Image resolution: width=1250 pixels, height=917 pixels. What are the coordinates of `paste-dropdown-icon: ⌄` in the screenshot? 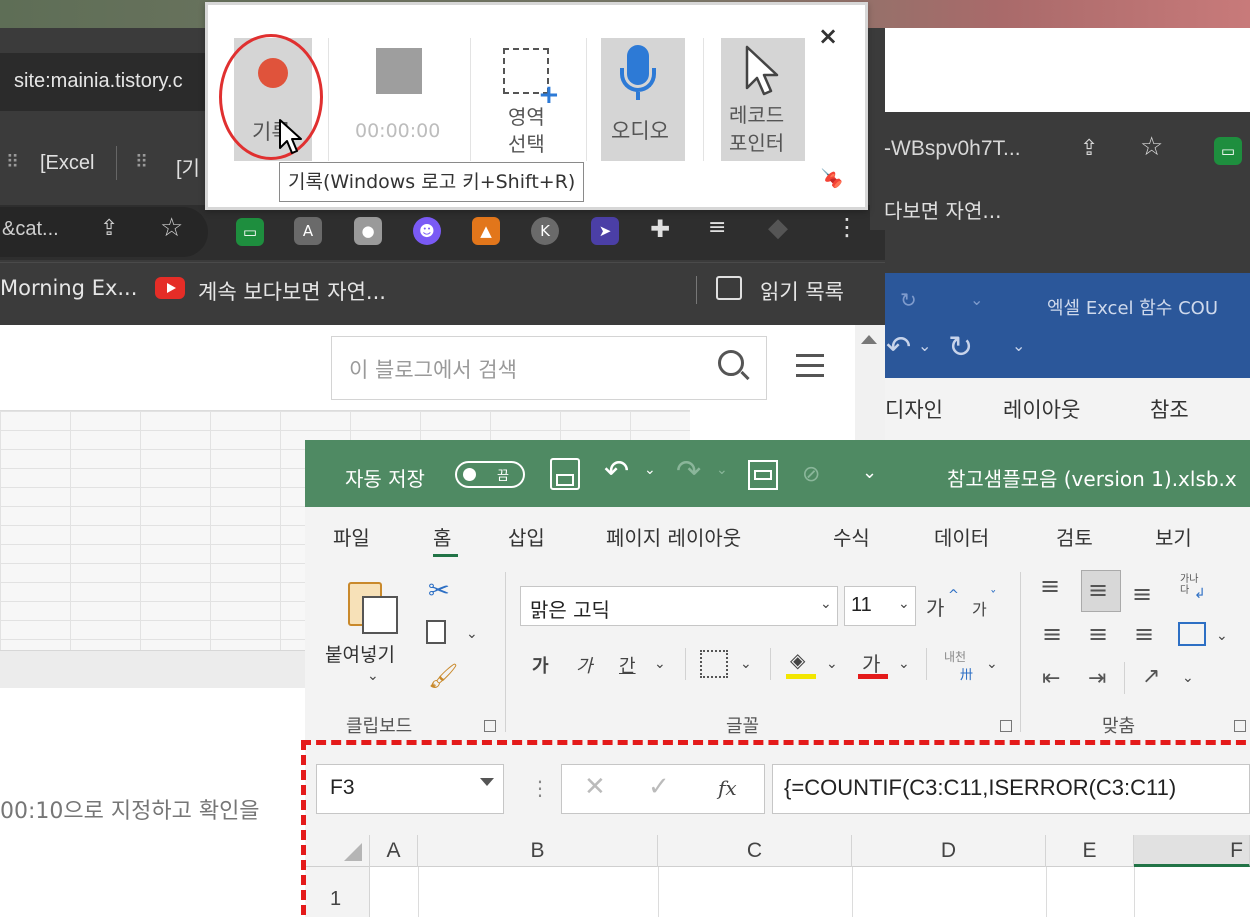 It's located at (373, 676).